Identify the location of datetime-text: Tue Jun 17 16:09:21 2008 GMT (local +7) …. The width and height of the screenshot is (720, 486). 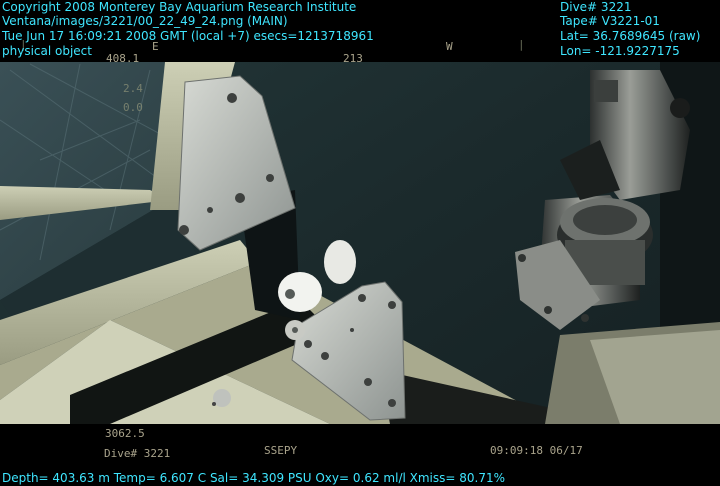
(188, 36).